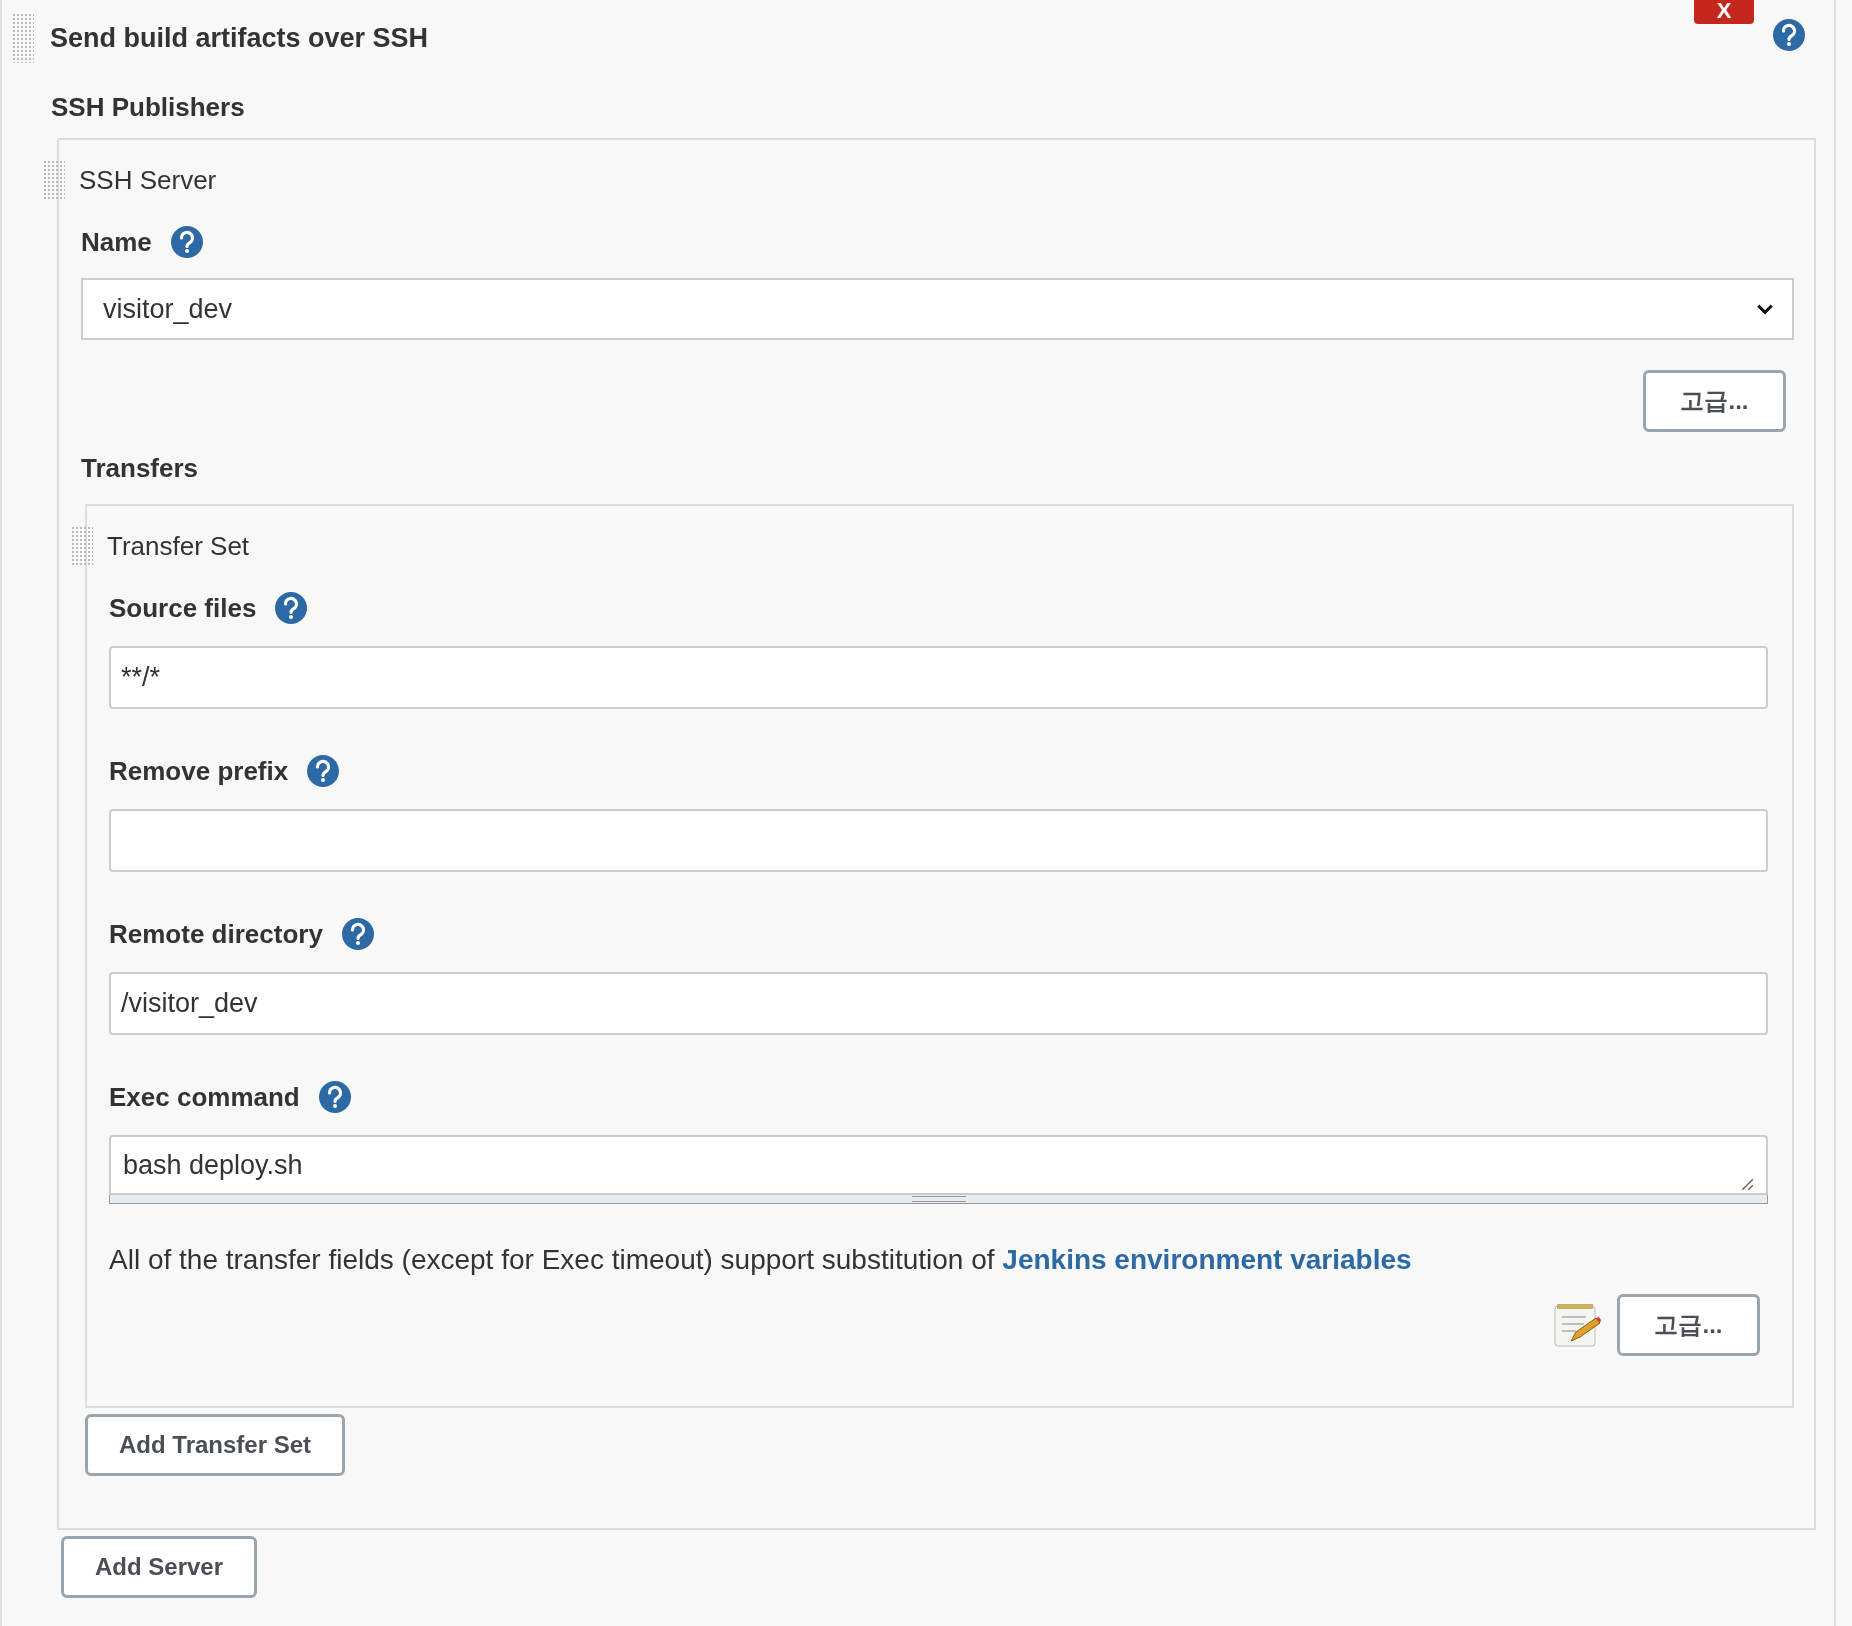  I want to click on environment-variables-link: Jenkins environment variables, so click(1207, 1259).